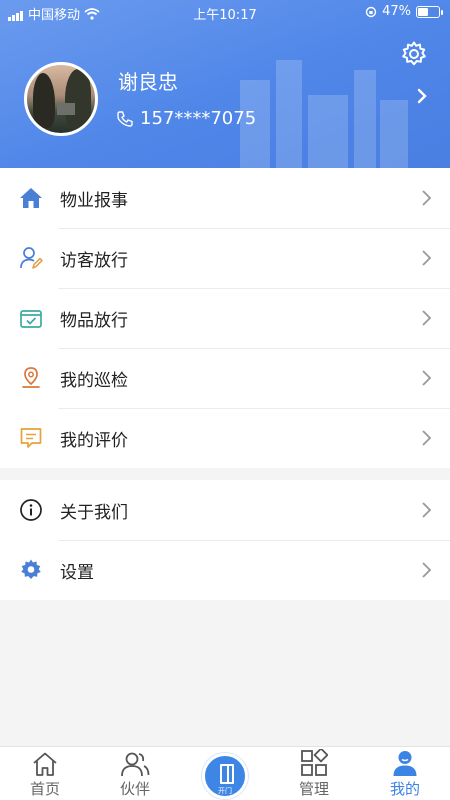  I want to click on settings-gear-icon, so click(414, 54).